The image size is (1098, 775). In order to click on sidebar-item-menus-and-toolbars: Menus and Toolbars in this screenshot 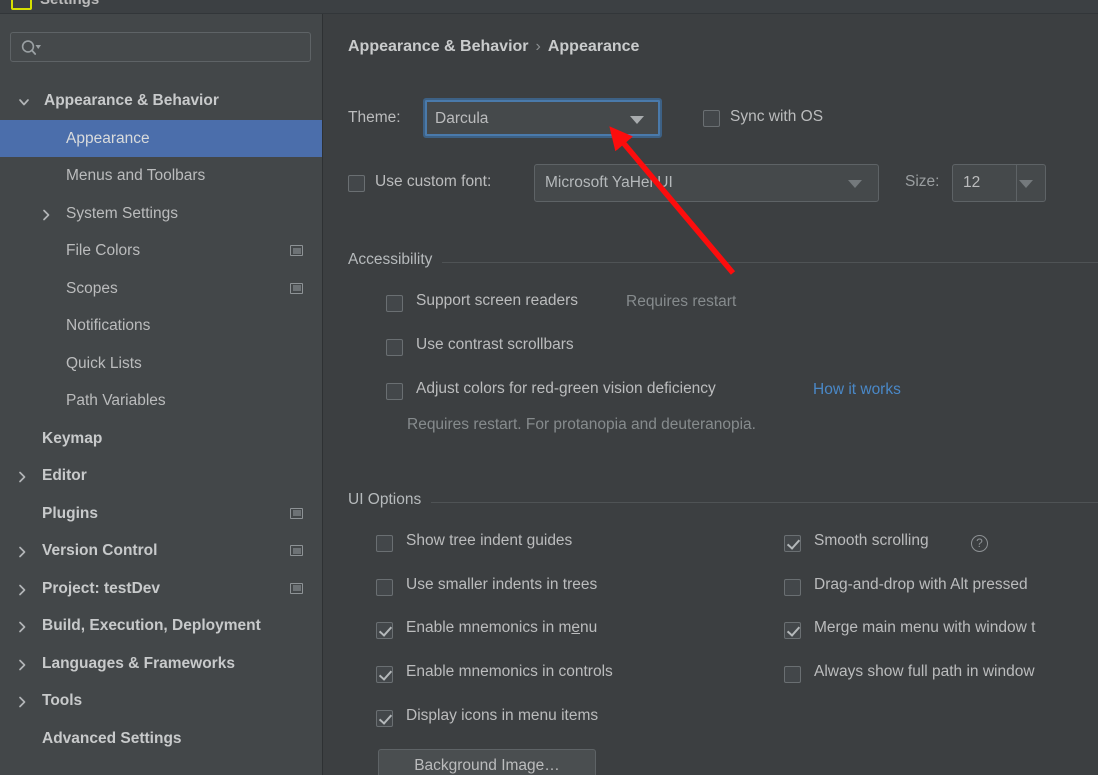, I will do `click(161, 176)`.